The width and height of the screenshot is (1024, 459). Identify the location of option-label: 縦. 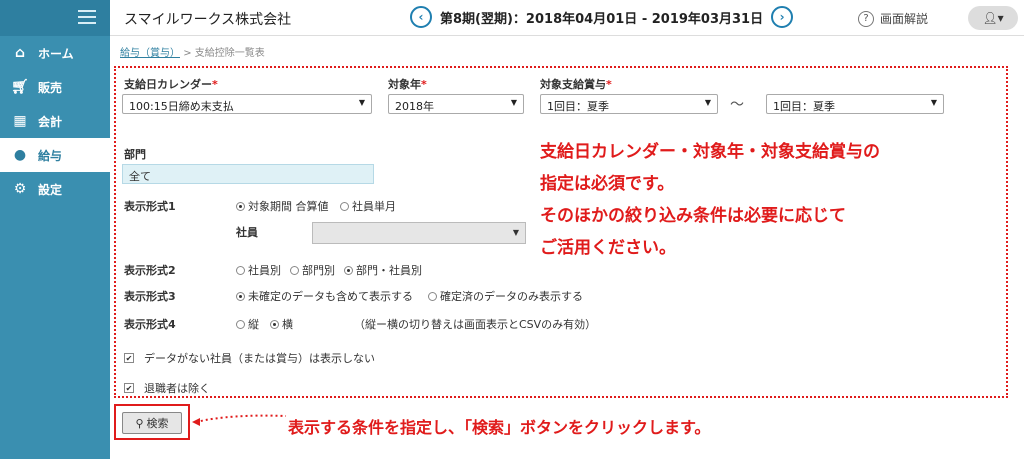
(253, 324).